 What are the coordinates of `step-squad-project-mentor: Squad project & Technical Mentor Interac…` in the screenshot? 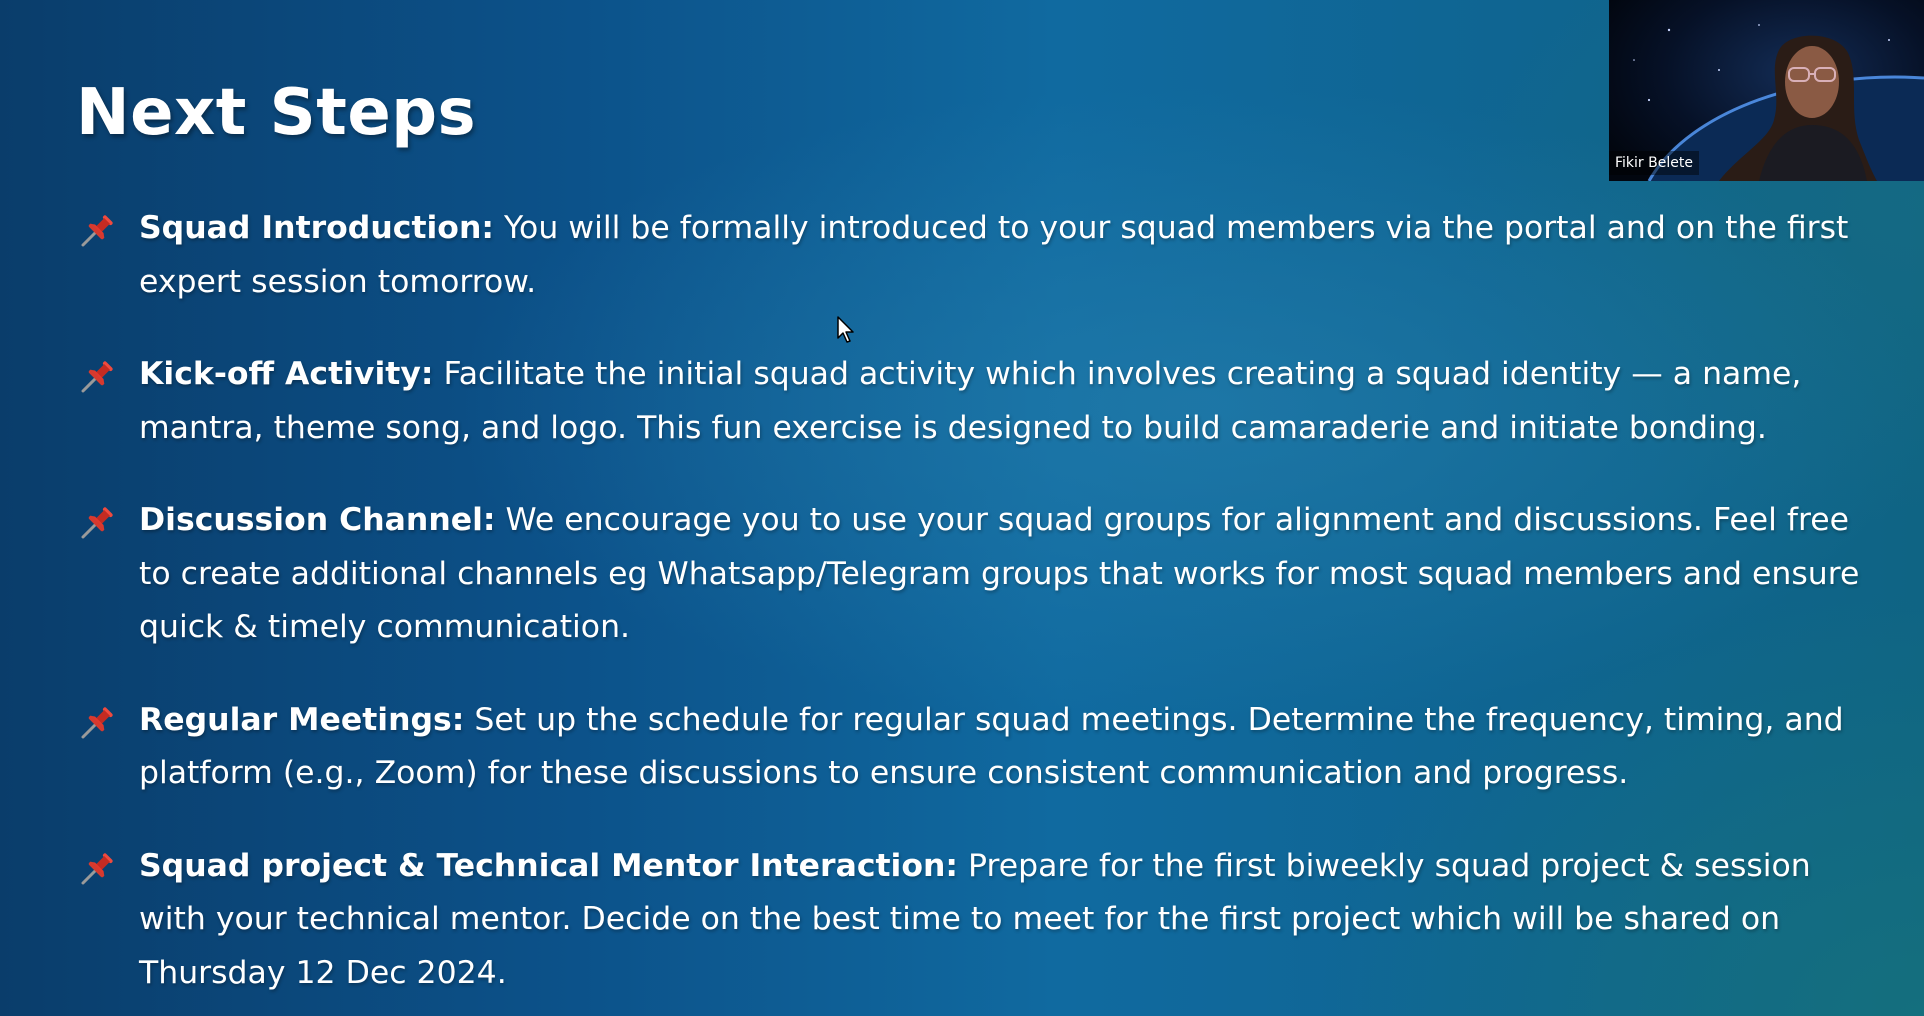 It's located at (976, 920).